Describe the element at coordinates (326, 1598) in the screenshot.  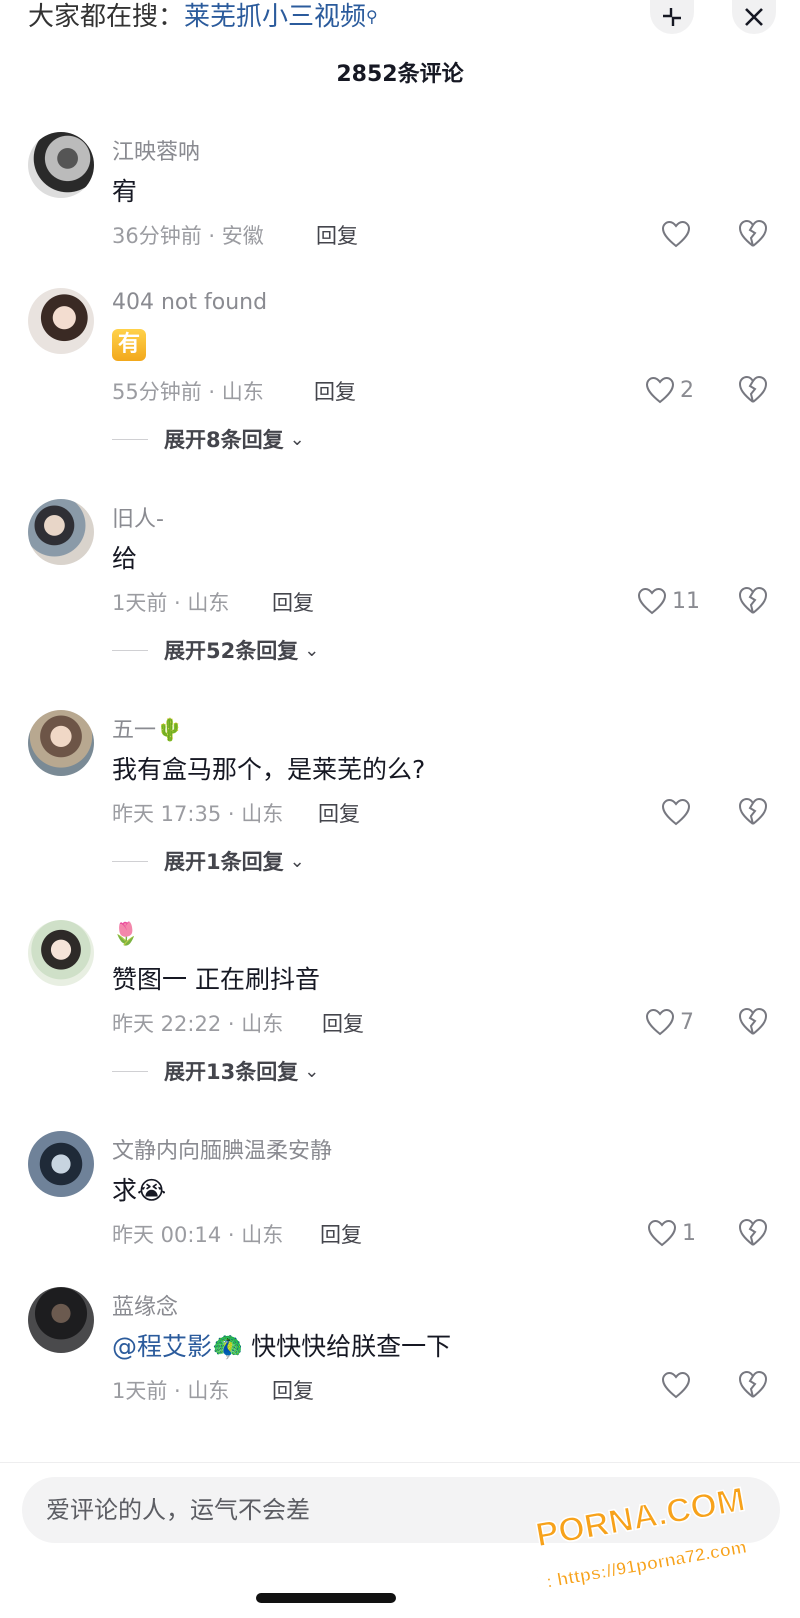
I see `home-indicator` at that location.